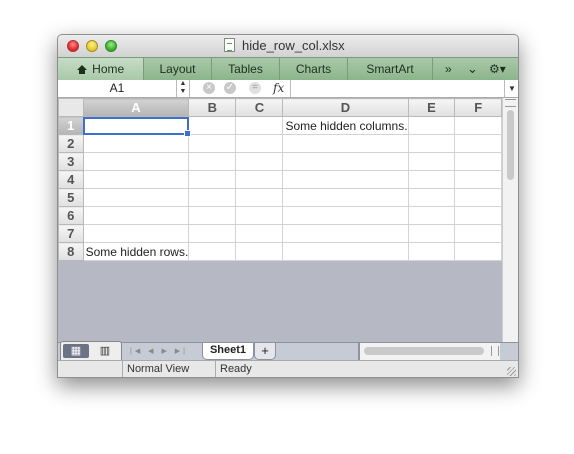 Image resolution: width=574 pixels, height=454 pixels. I want to click on column-header: A, so click(136, 107).